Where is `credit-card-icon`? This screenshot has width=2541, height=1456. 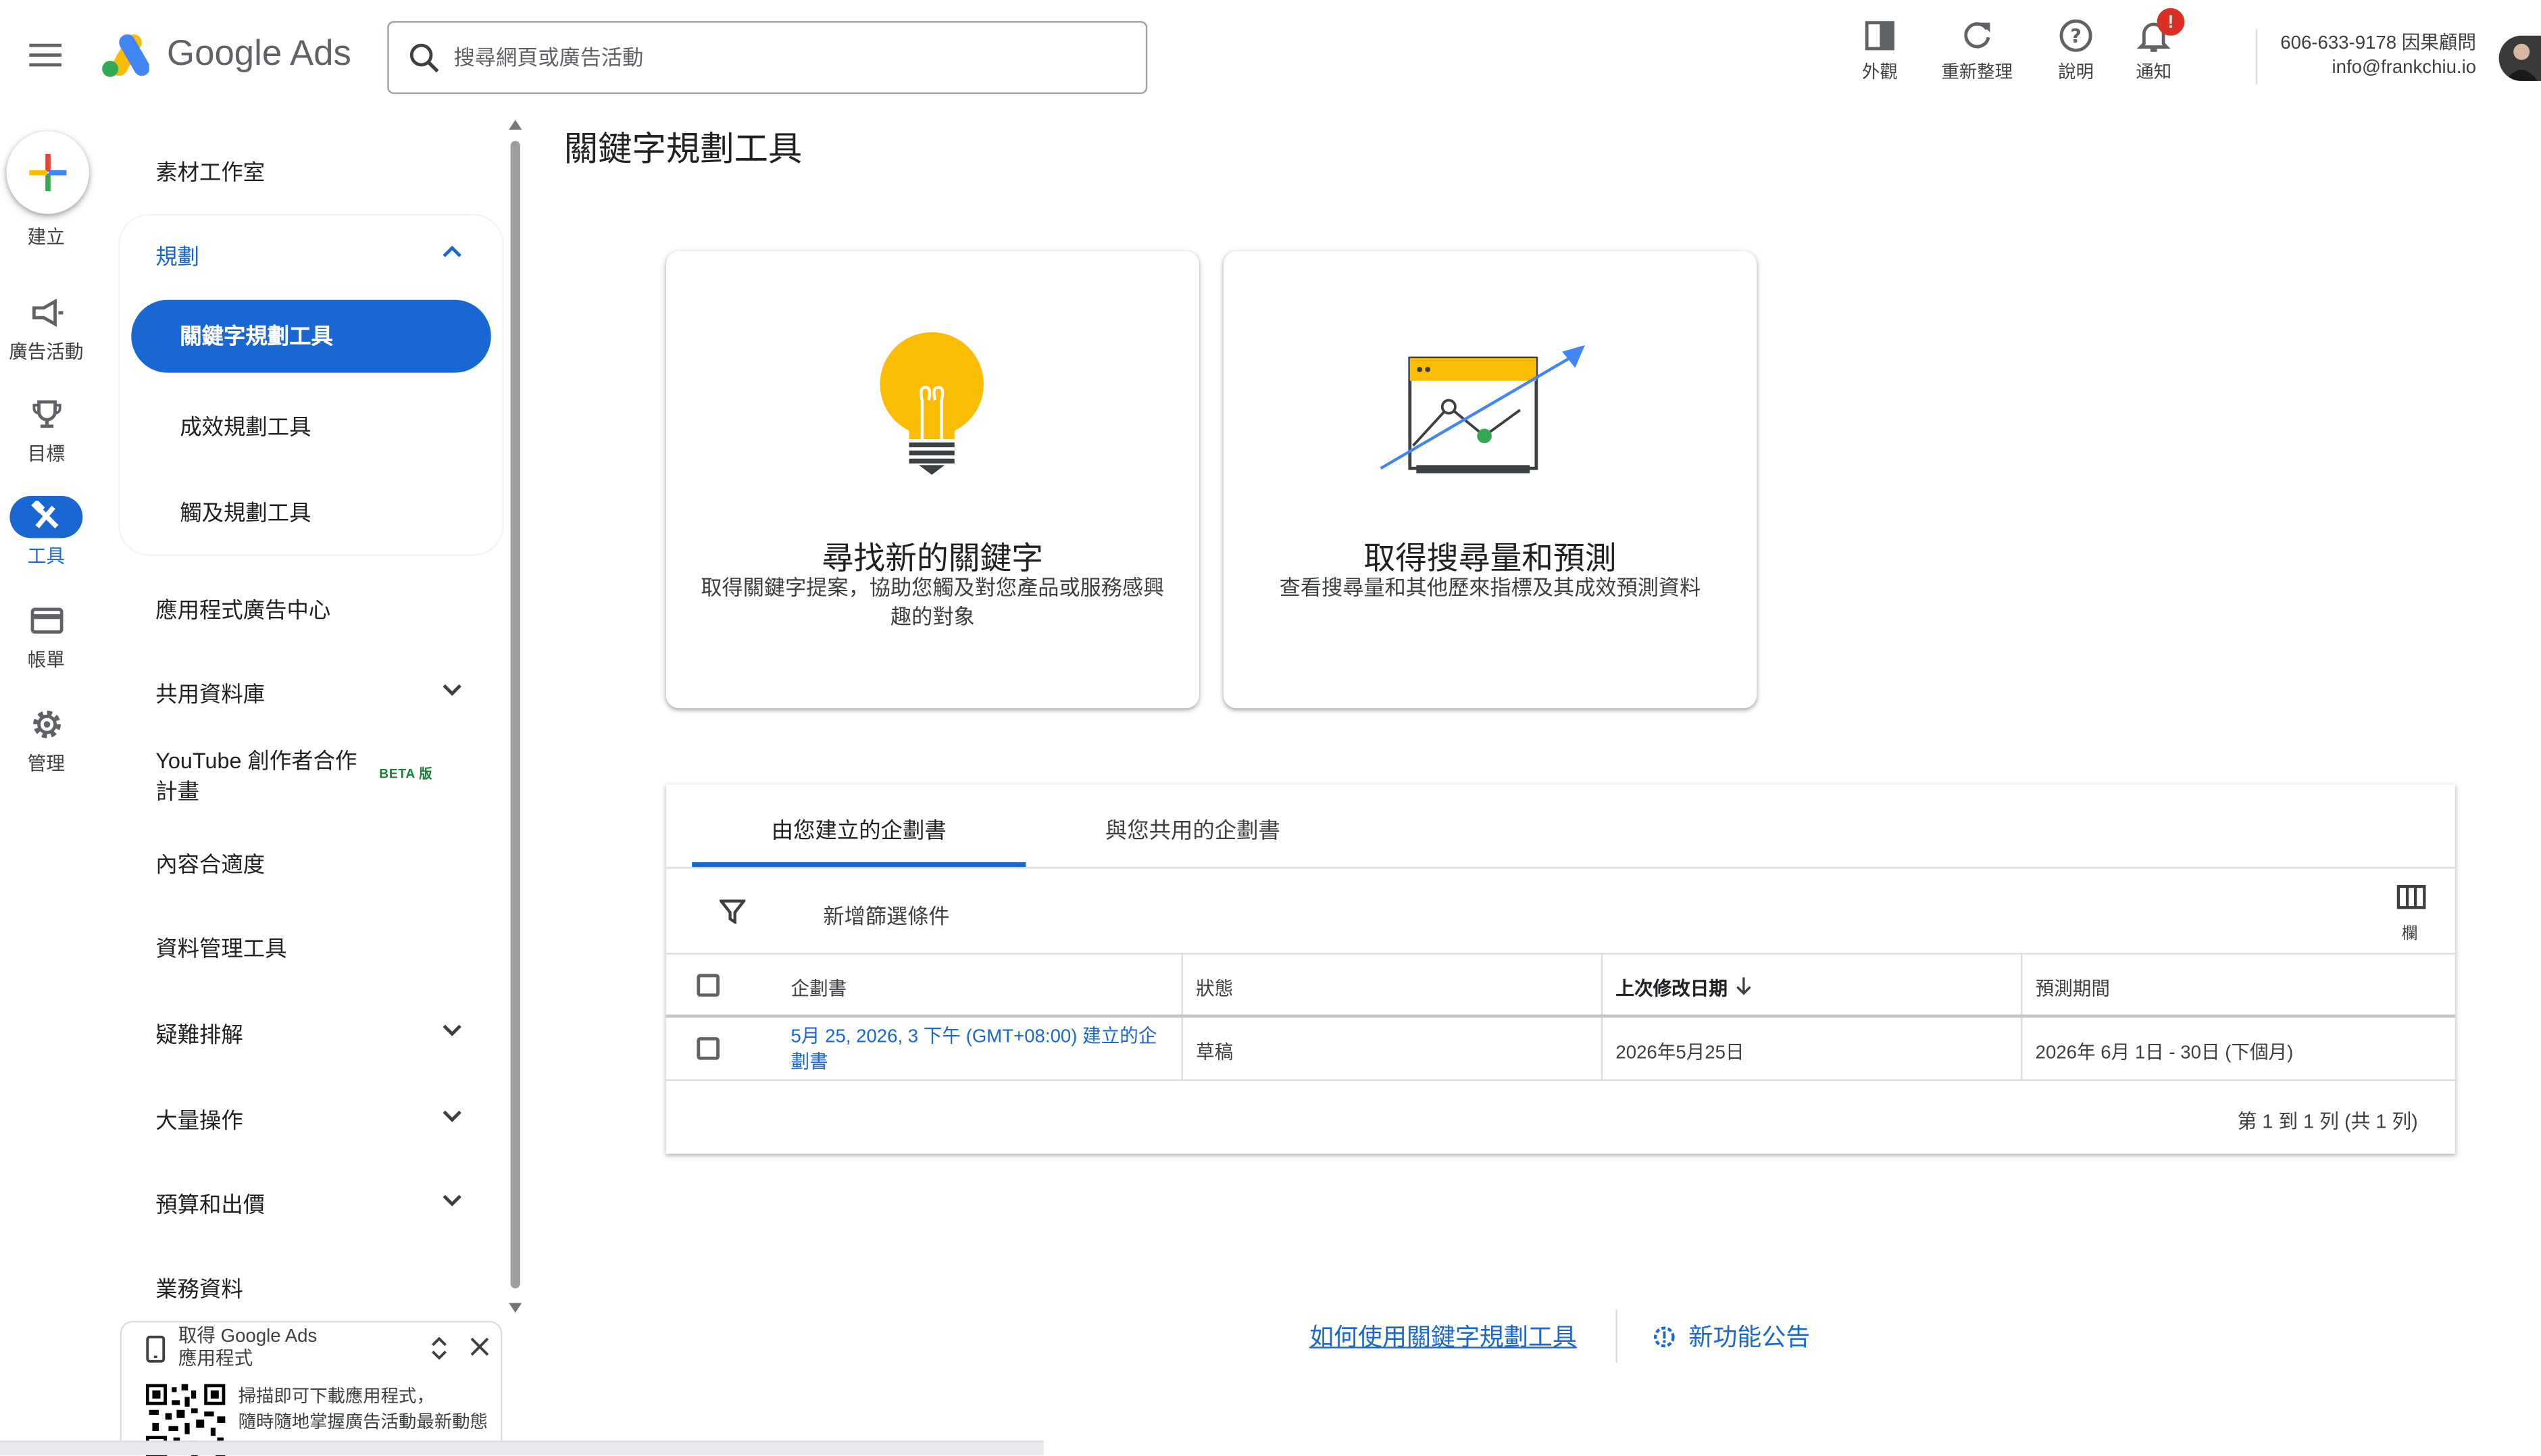
credit-card-icon is located at coordinates (47, 620).